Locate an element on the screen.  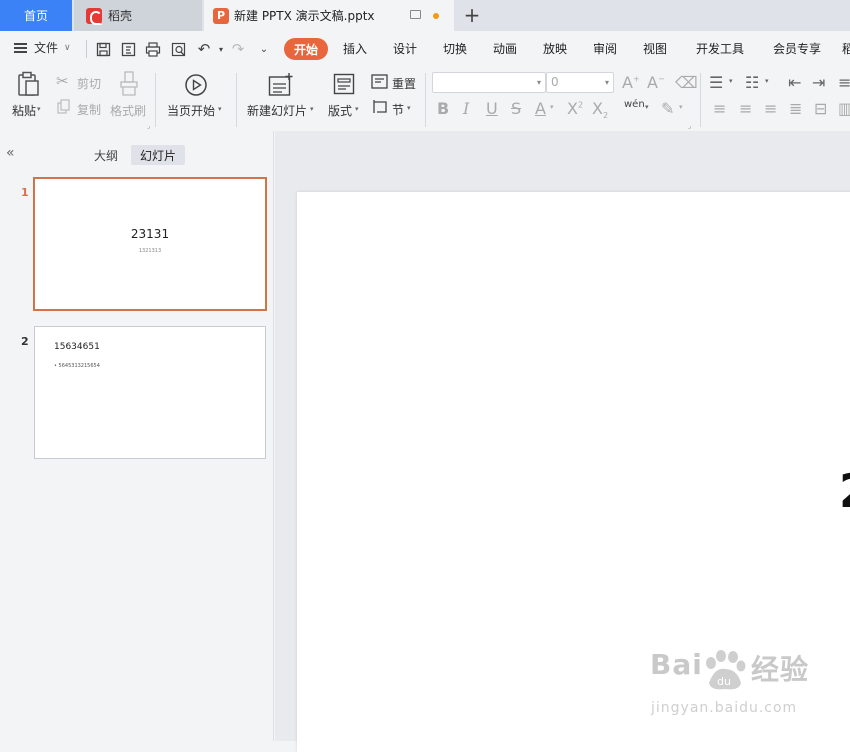
print-icon is located at coordinates (153, 49).